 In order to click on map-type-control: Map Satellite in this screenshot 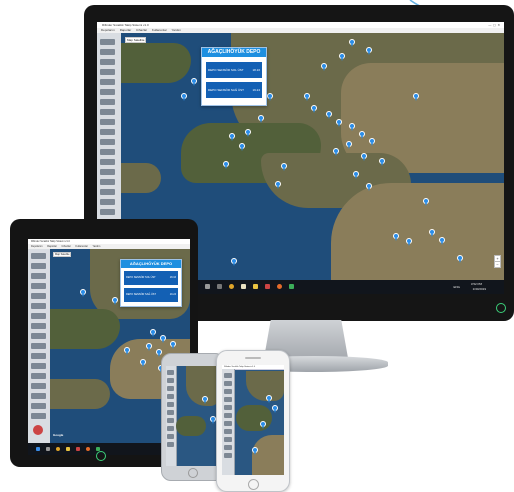, I will do `click(136, 40)`.